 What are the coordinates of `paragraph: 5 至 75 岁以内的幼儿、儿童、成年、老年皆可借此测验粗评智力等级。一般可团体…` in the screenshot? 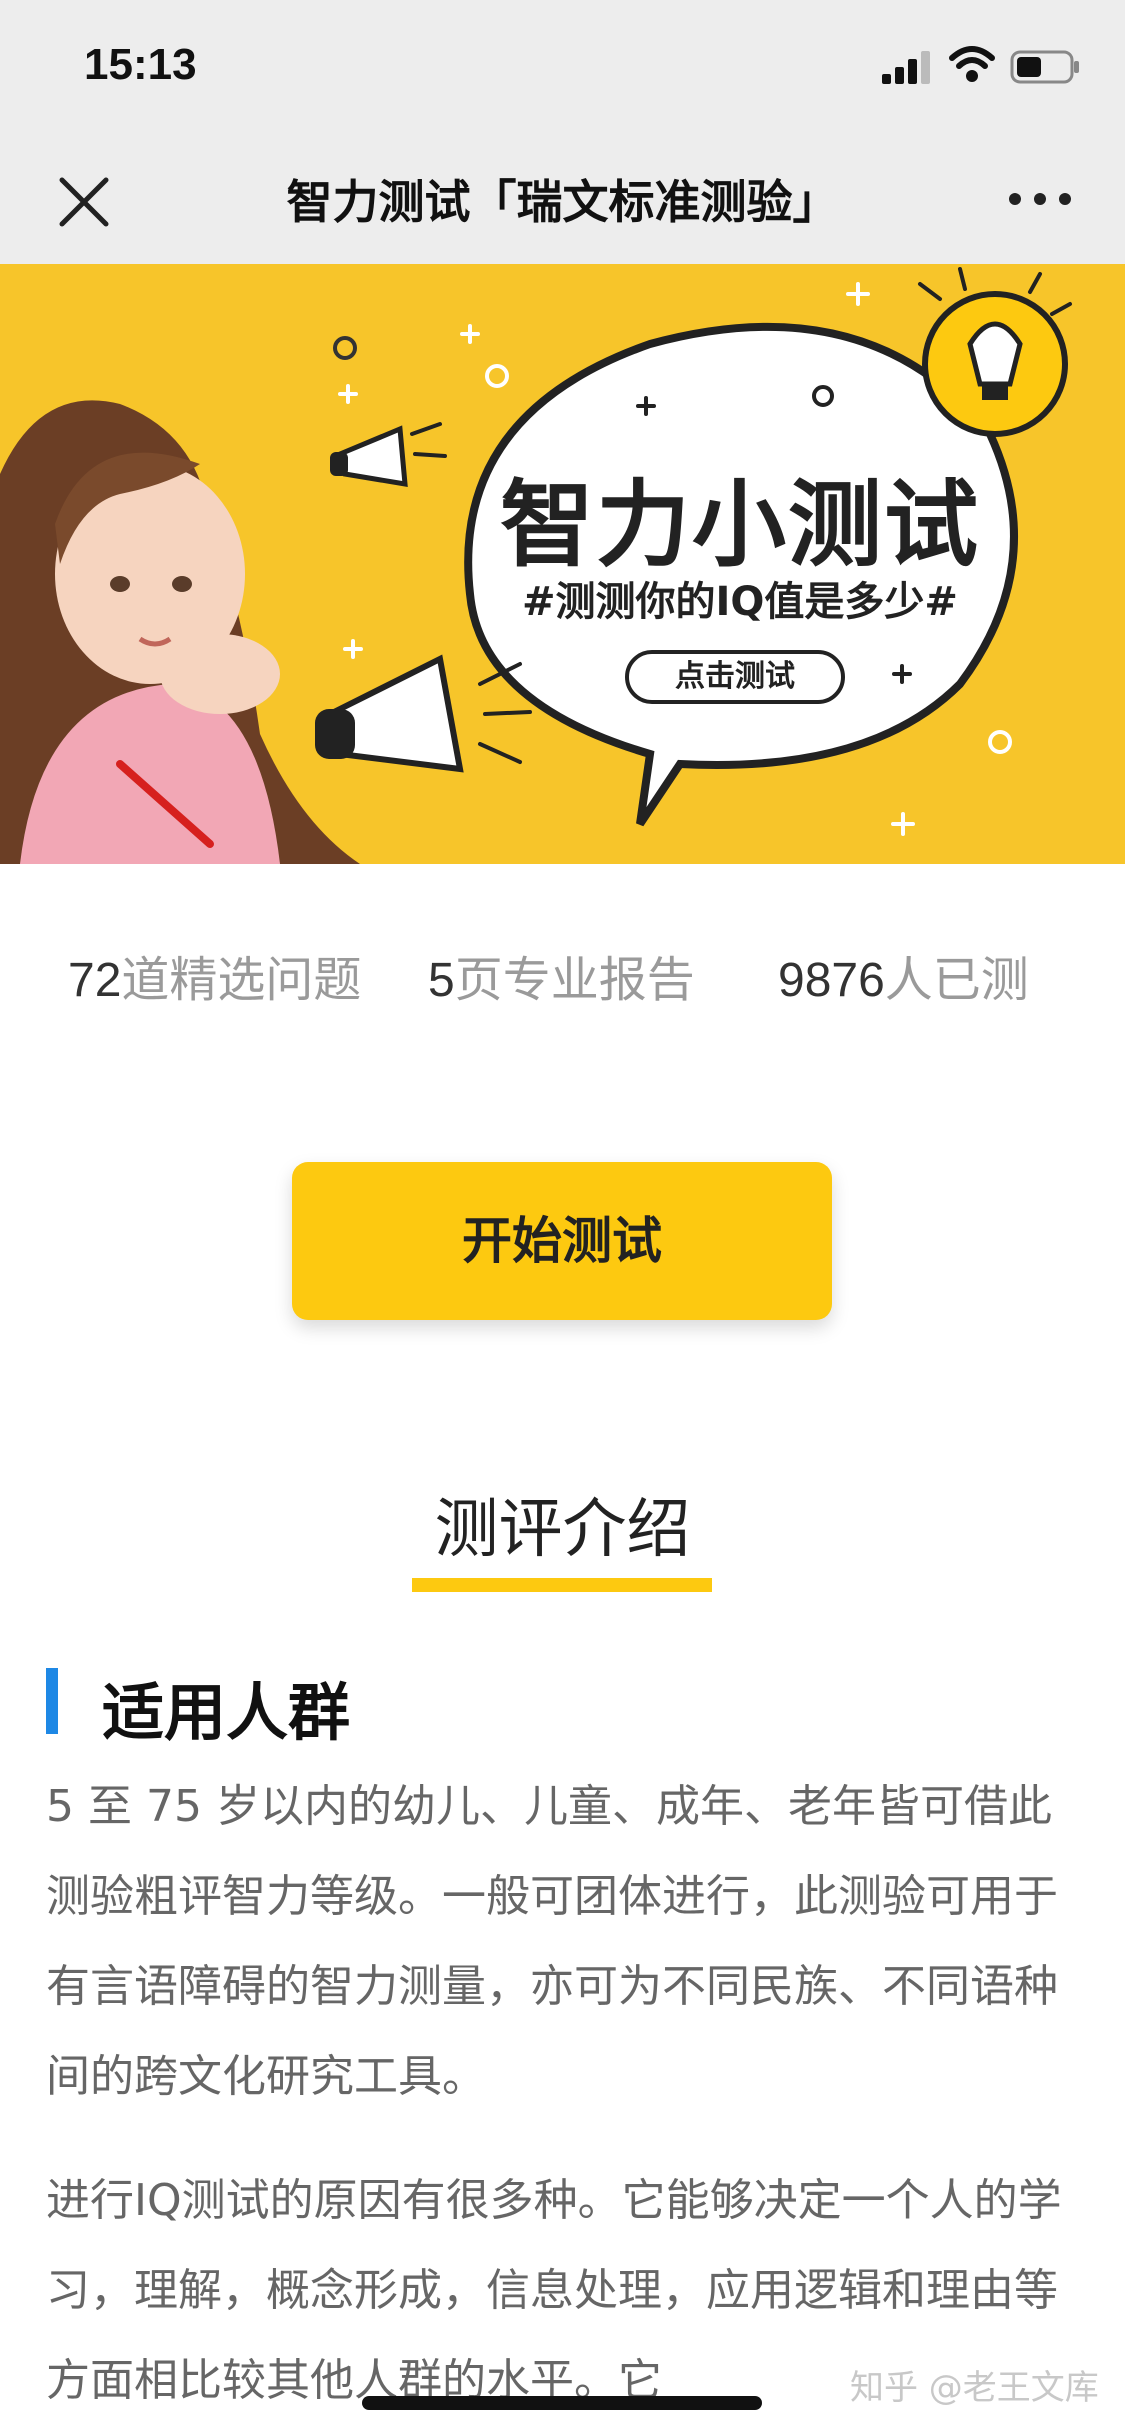 It's located at (552, 1941).